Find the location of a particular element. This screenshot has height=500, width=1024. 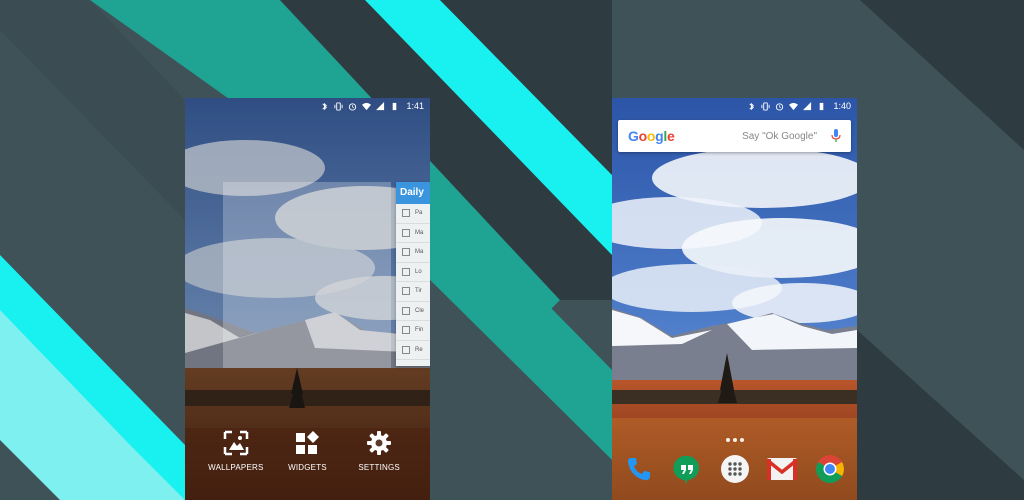

google-logo: Google is located at coordinates (651, 136).